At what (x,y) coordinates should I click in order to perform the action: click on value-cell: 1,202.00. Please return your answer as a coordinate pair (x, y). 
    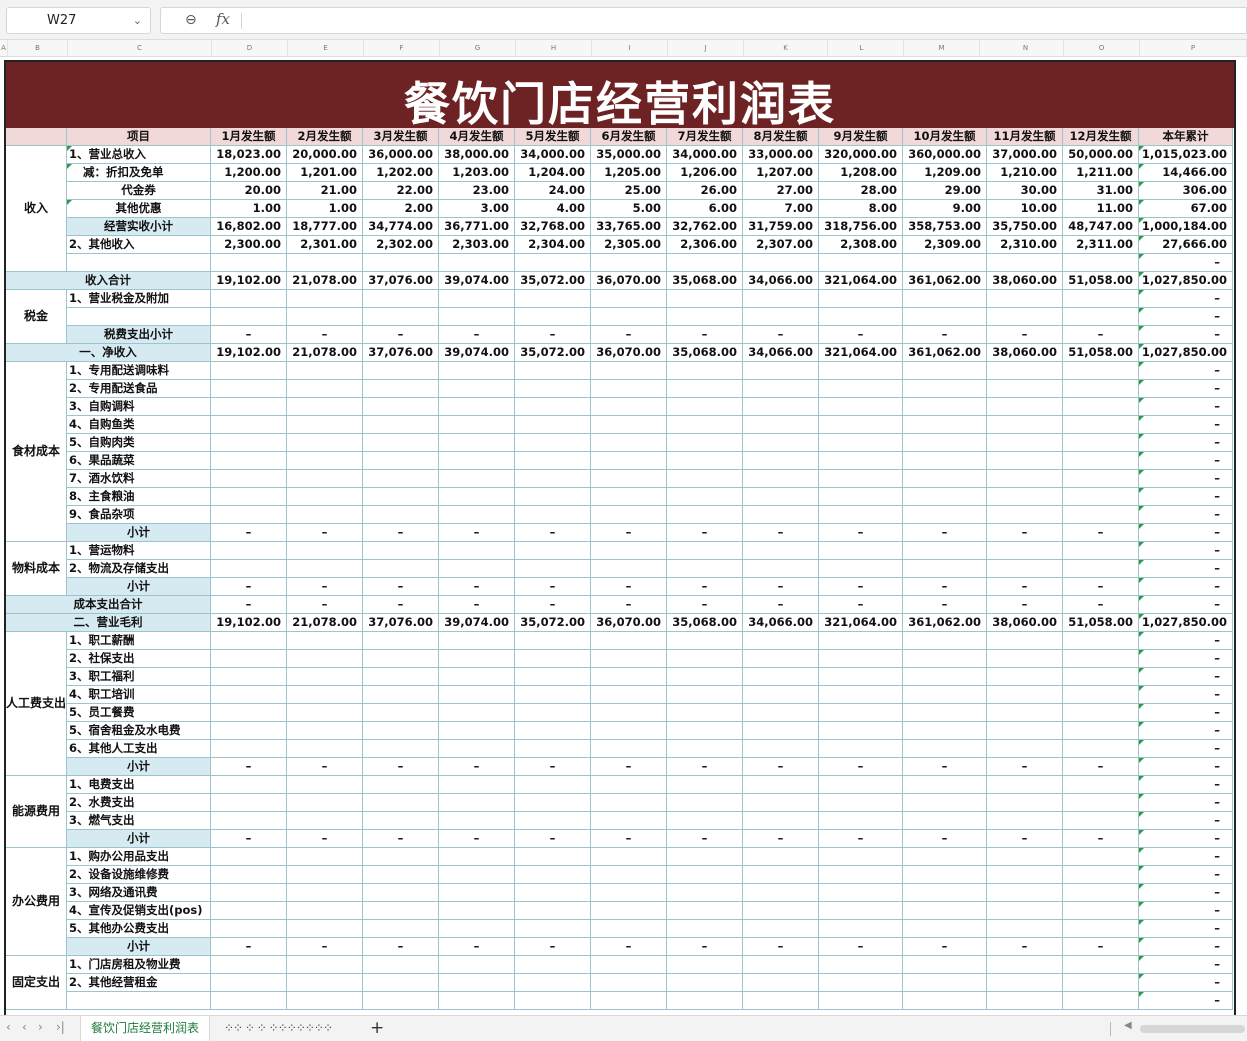
    Looking at the image, I should click on (401, 173).